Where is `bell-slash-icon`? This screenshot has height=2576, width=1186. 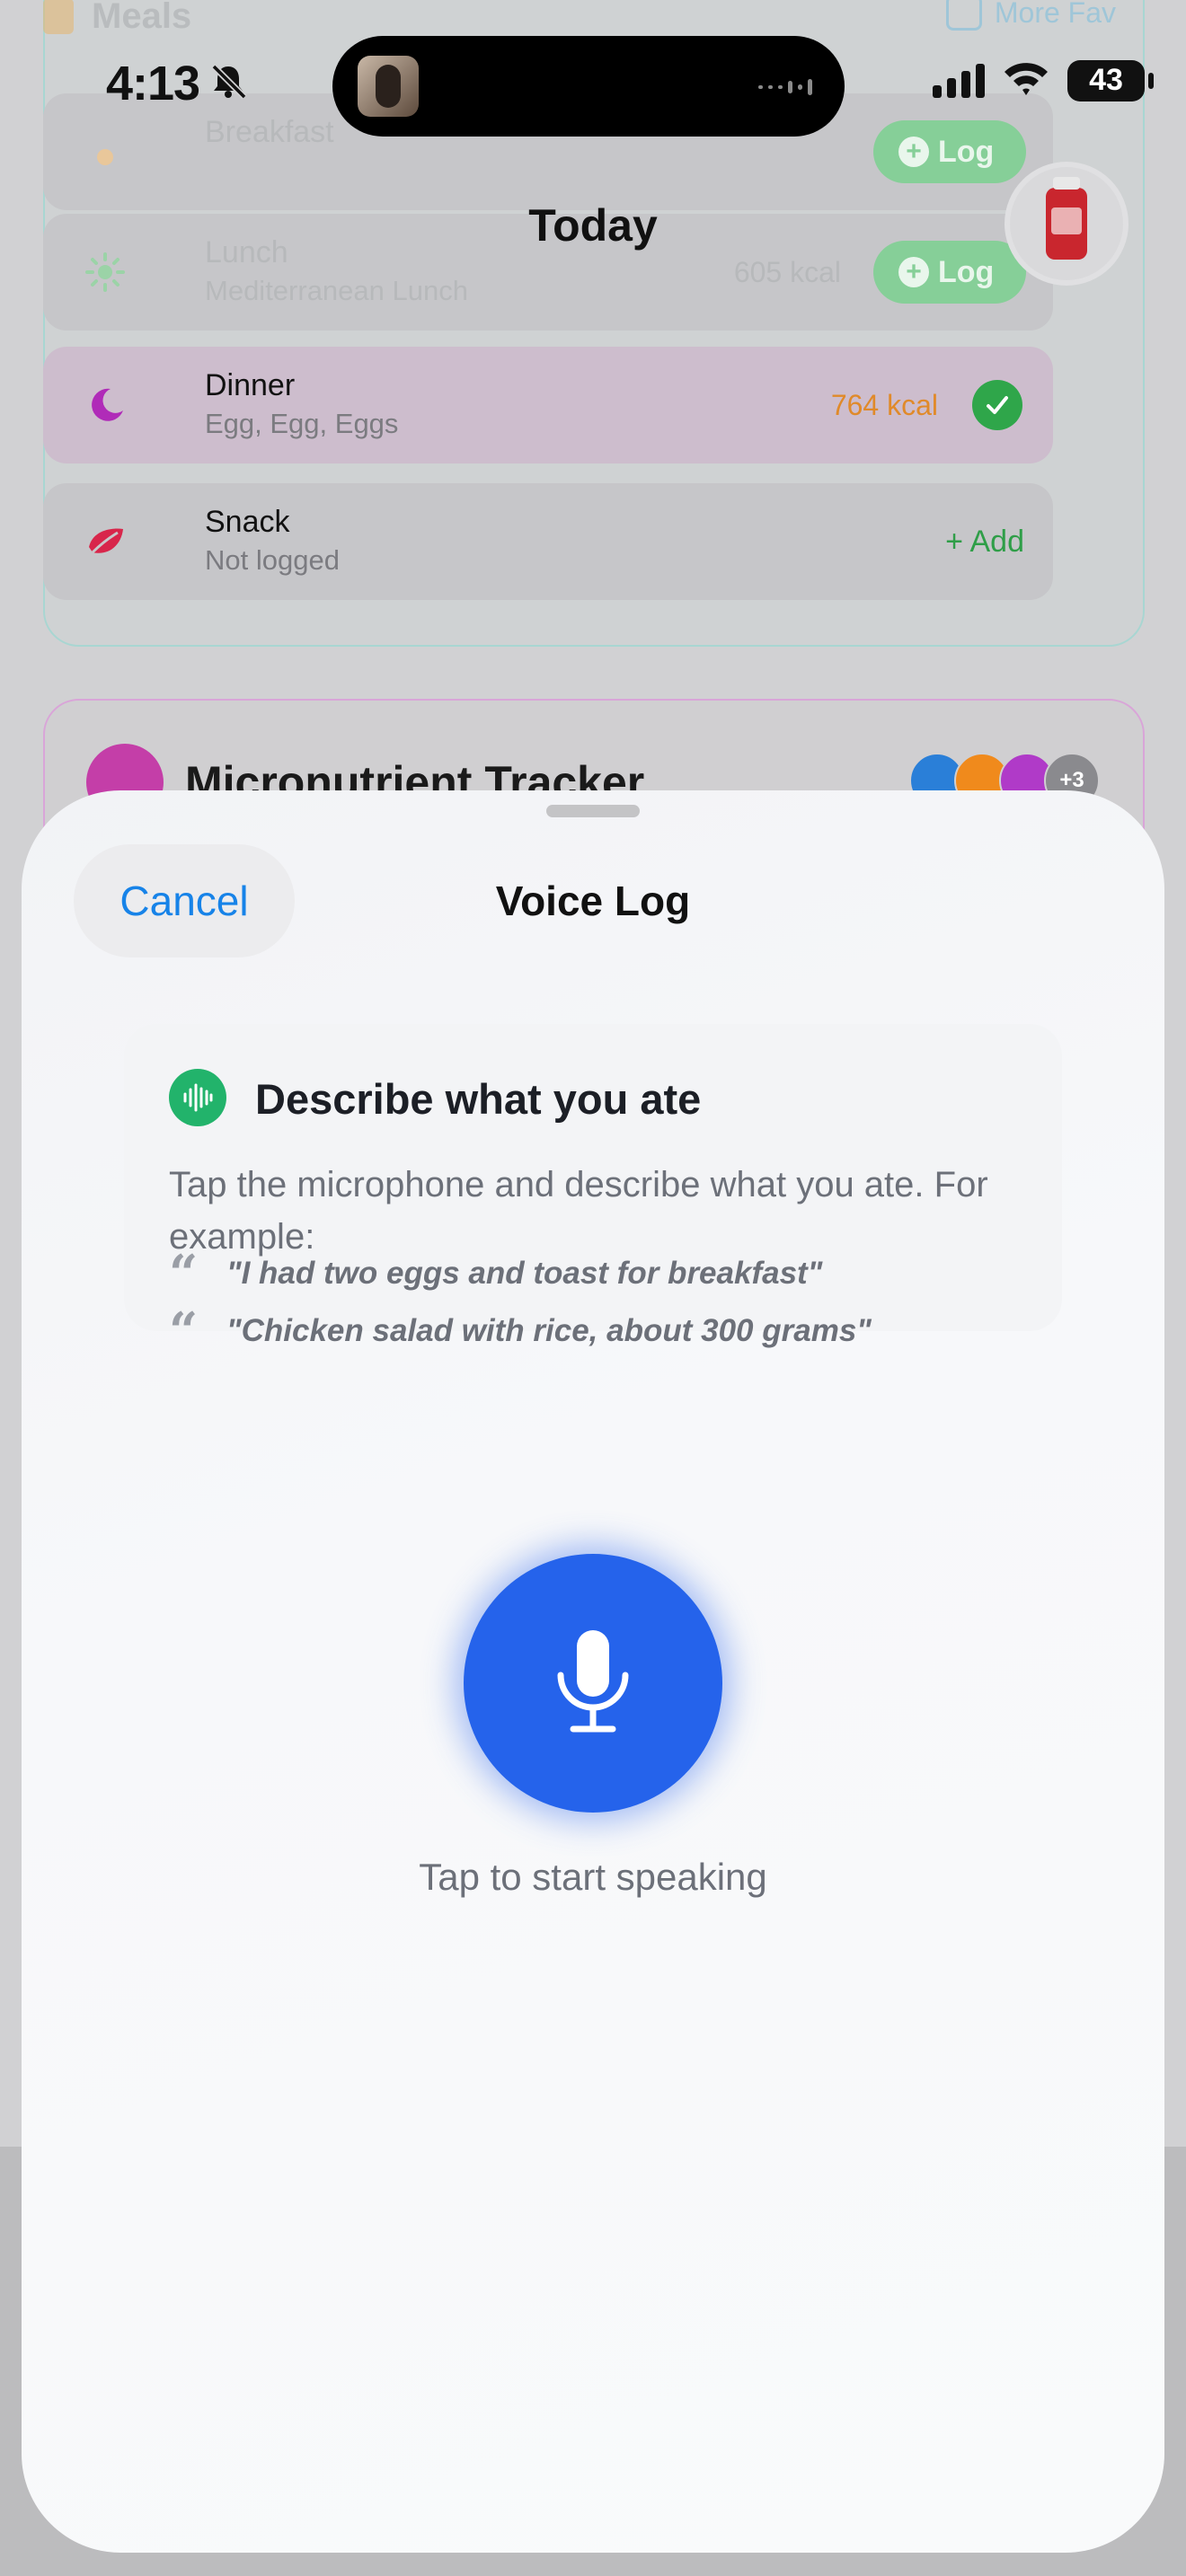 bell-slash-icon is located at coordinates (228, 83).